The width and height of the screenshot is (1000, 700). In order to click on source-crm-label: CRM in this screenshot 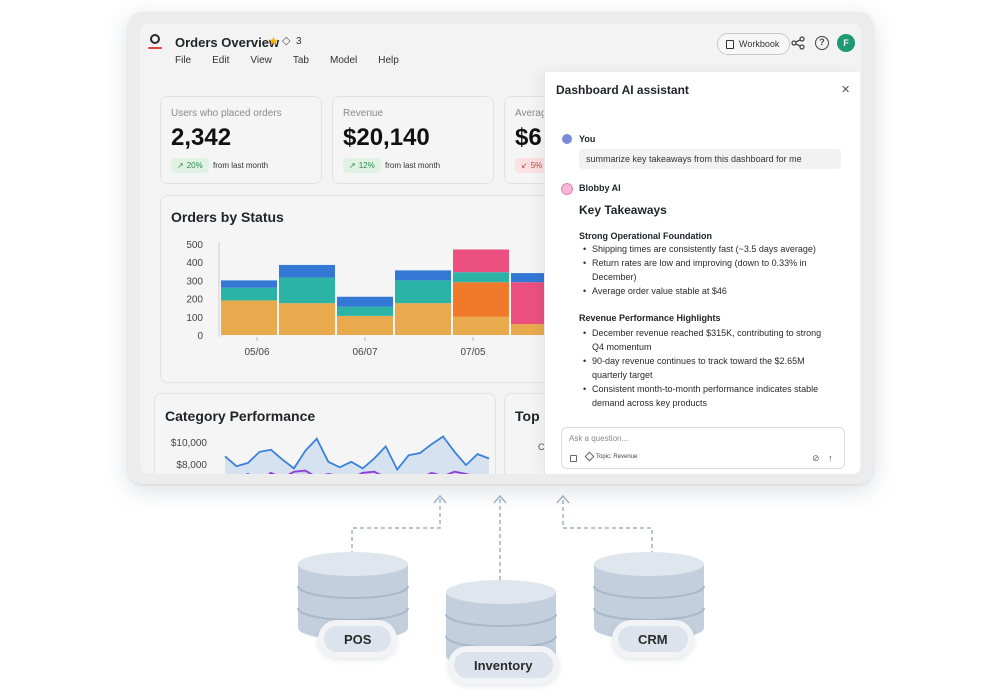, I will do `click(653, 639)`.